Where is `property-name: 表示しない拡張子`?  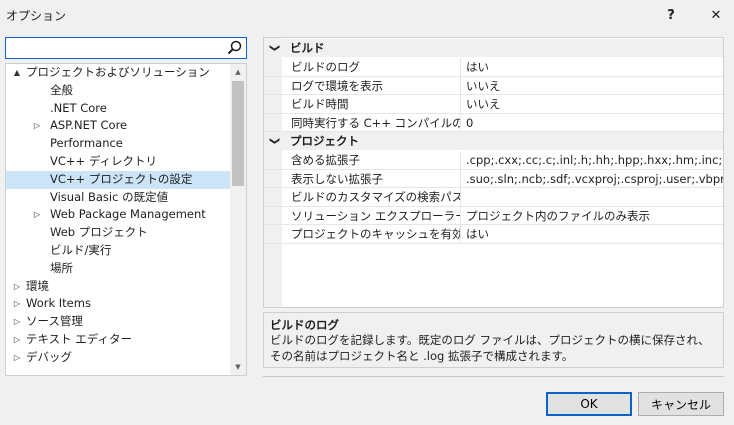
property-name: 表示しない拡張子 is located at coordinates (376, 178).